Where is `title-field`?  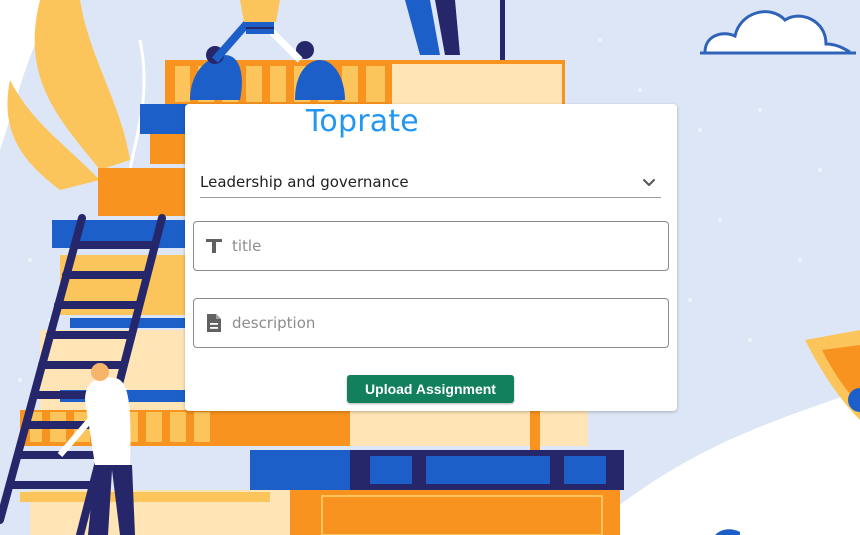
title-field is located at coordinates (431, 246).